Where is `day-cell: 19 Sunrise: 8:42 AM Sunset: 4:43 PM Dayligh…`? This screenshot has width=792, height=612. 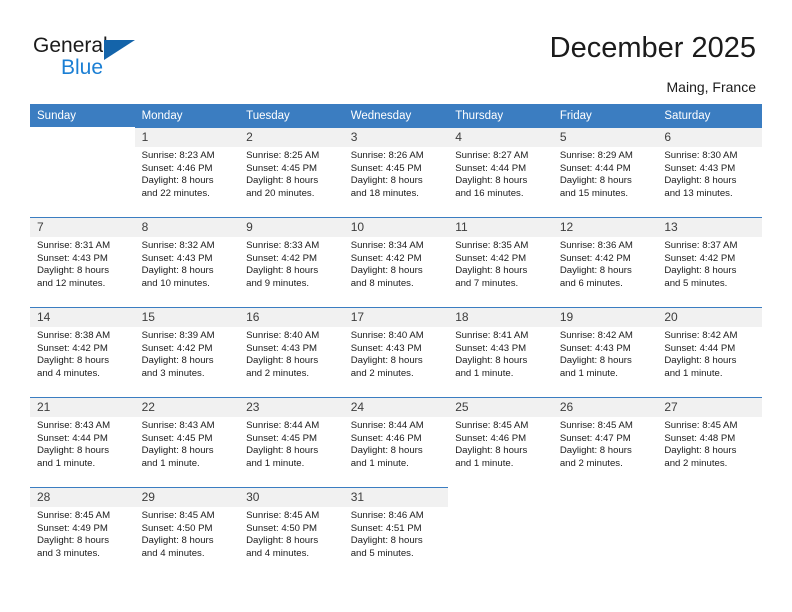 day-cell: 19 Sunrise: 8:42 AM Sunset: 4:43 PM Dayligh… is located at coordinates (605, 352).